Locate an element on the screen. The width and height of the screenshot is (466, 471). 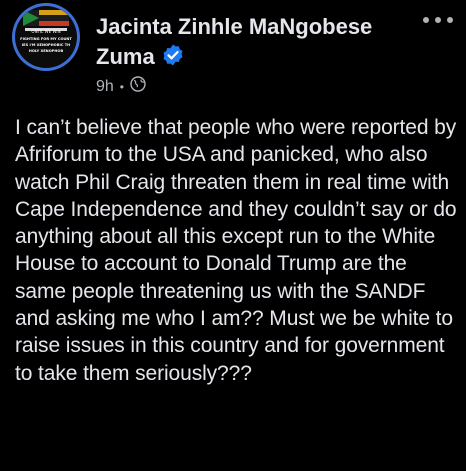
avatar-line-2: FIGHTING FOR MY COUNT is located at coordinates (46, 39).